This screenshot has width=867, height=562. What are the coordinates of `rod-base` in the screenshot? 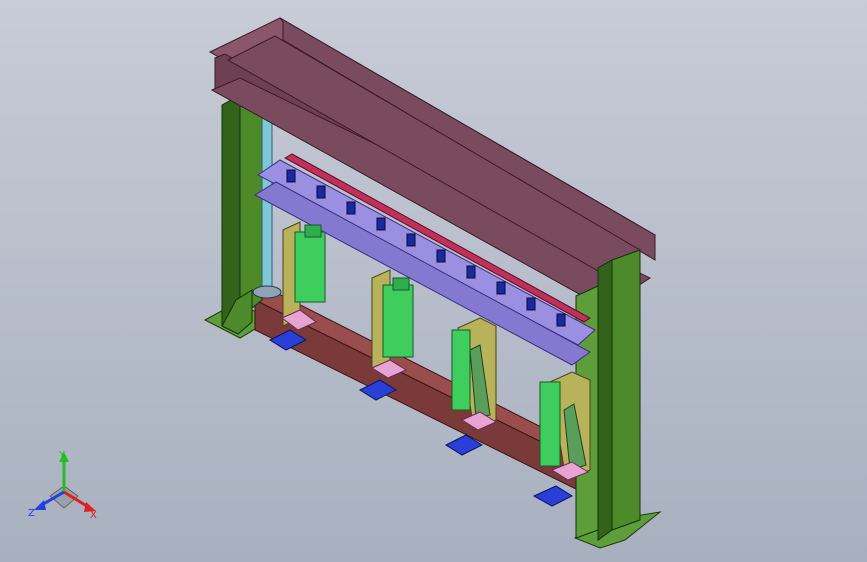 It's located at (267, 292).